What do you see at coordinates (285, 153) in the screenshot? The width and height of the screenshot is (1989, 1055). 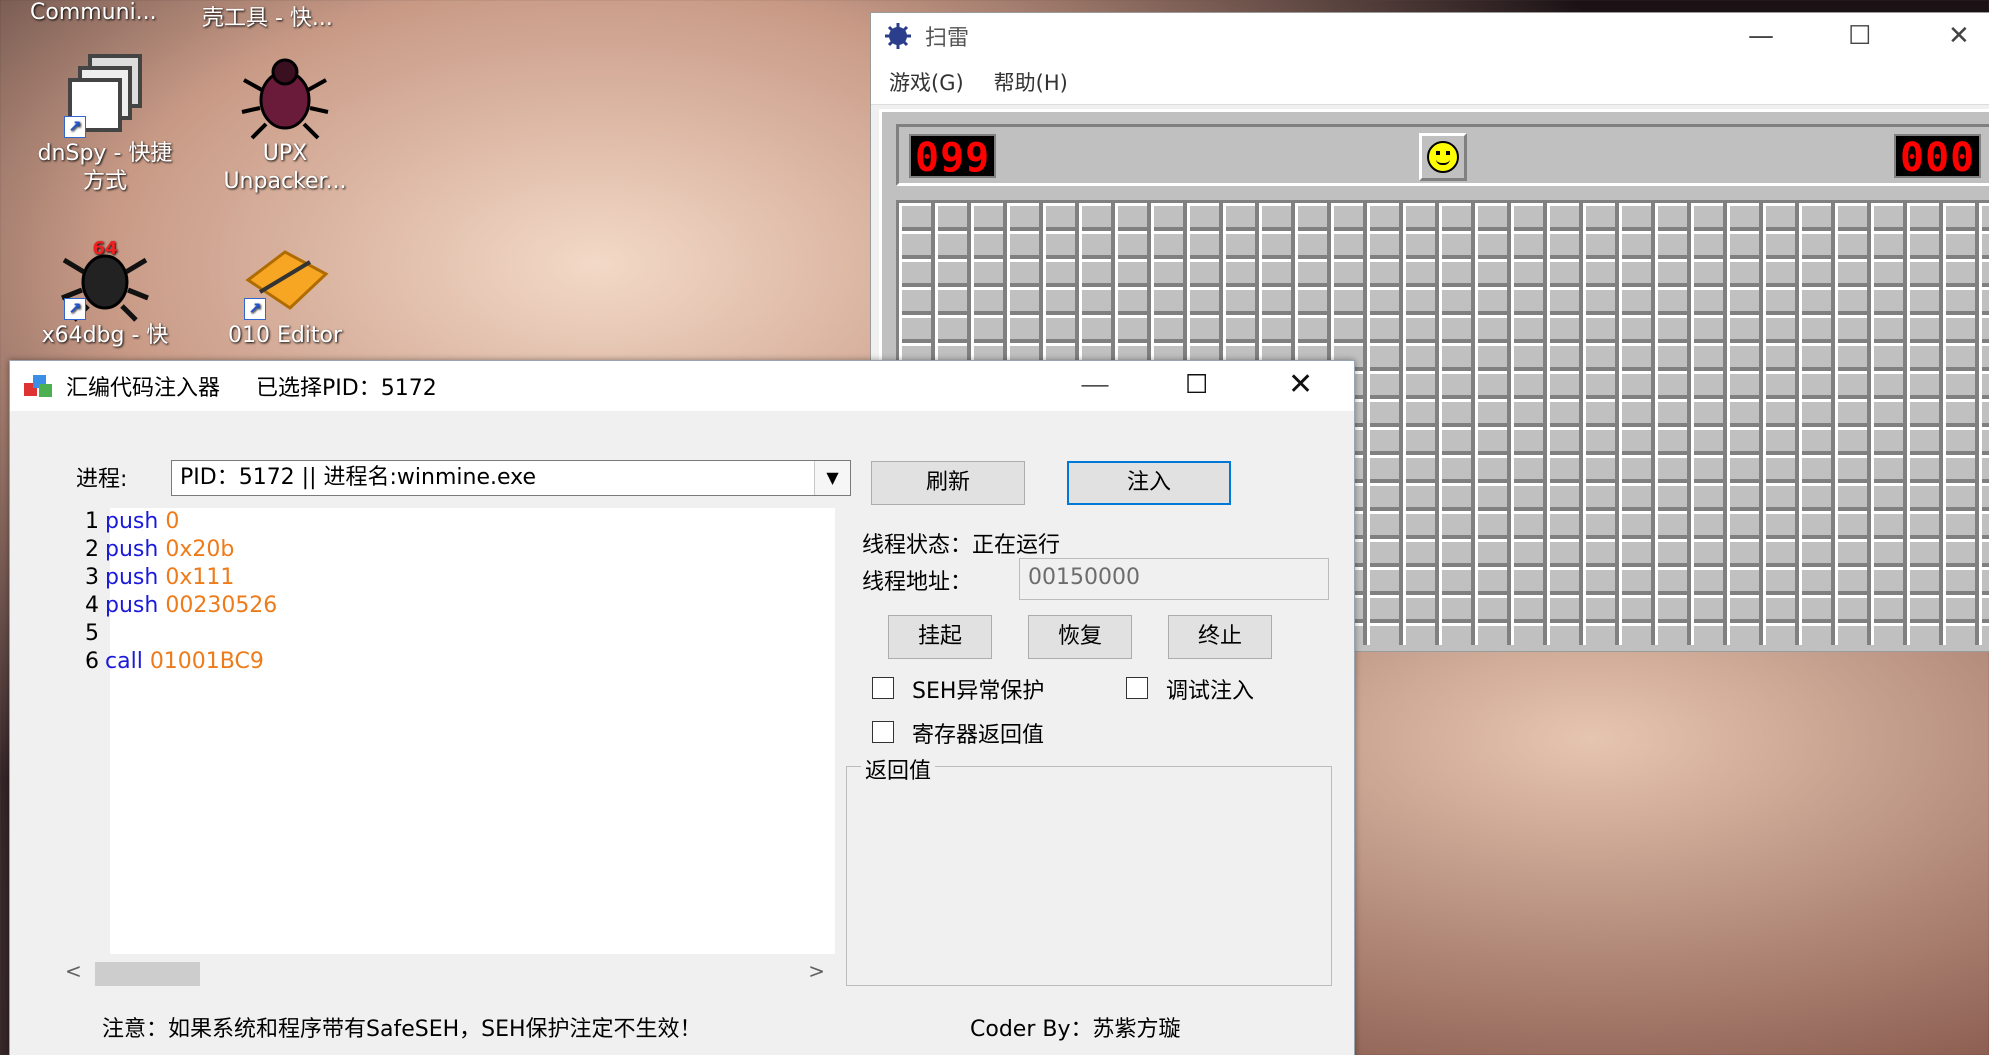 I see `icon-label: UPX` at bounding box center [285, 153].